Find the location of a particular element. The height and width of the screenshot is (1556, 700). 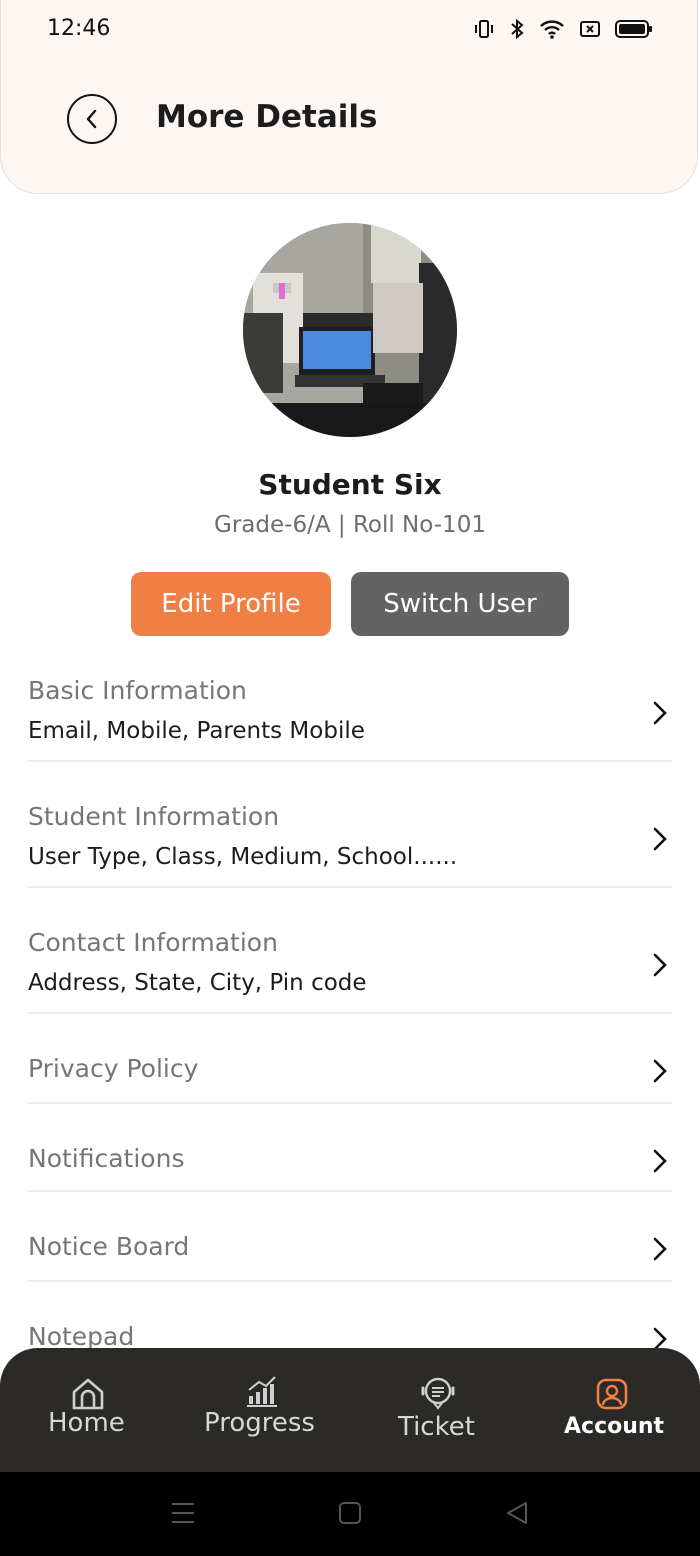

menu-subtitle: Email, Mobile, Parents Mobile is located at coordinates (196, 731).